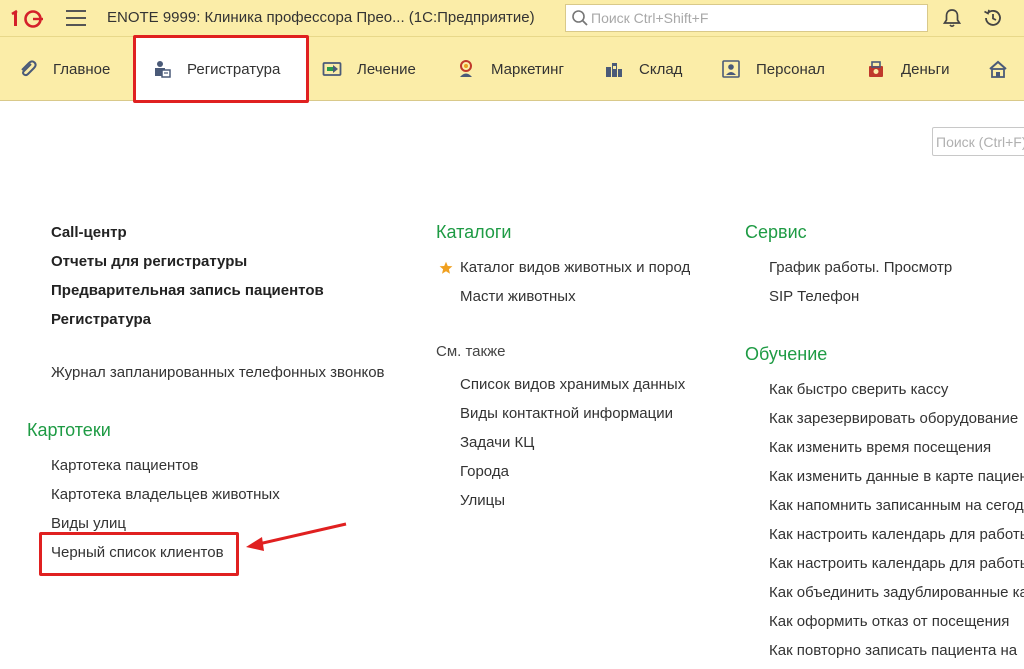  I want to click on section-marketing: Маркетинг, so click(510, 69).